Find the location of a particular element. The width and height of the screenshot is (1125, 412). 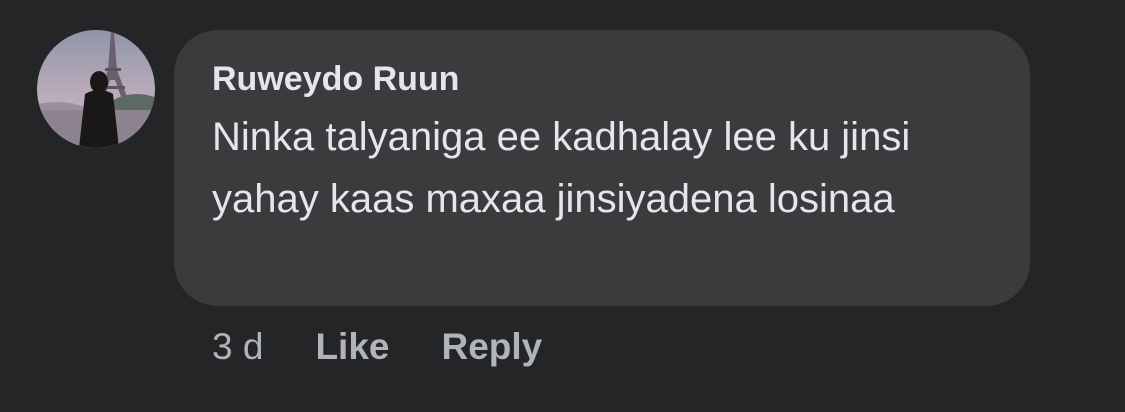

avatar-image is located at coordinates (96, 89).